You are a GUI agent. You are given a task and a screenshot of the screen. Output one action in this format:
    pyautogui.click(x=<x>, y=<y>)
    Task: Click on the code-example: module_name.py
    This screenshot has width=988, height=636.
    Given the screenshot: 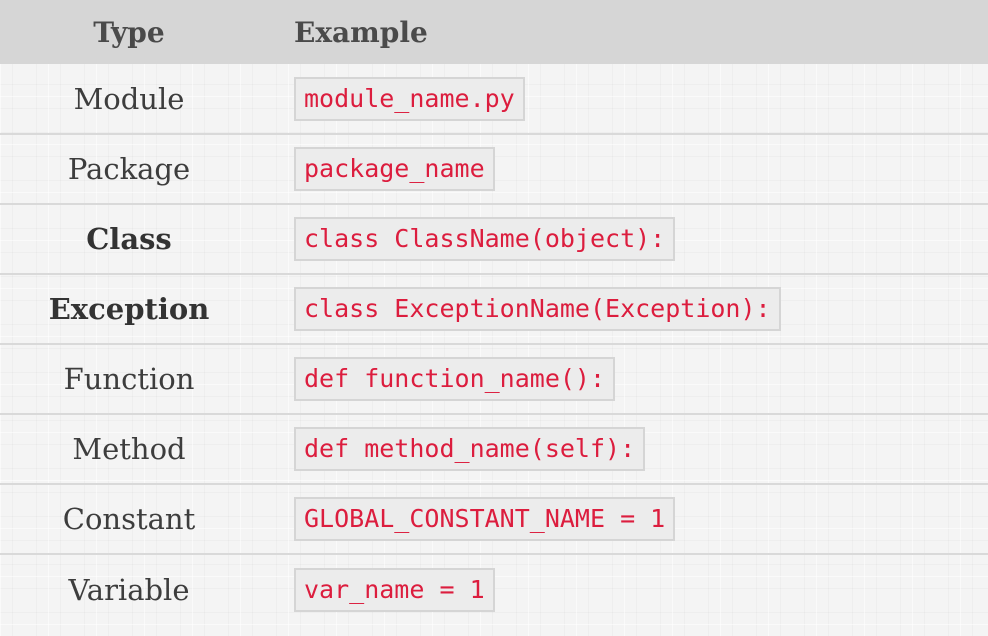 What is the action you would take?
    pyautogui.click(x=409, y=98)
    